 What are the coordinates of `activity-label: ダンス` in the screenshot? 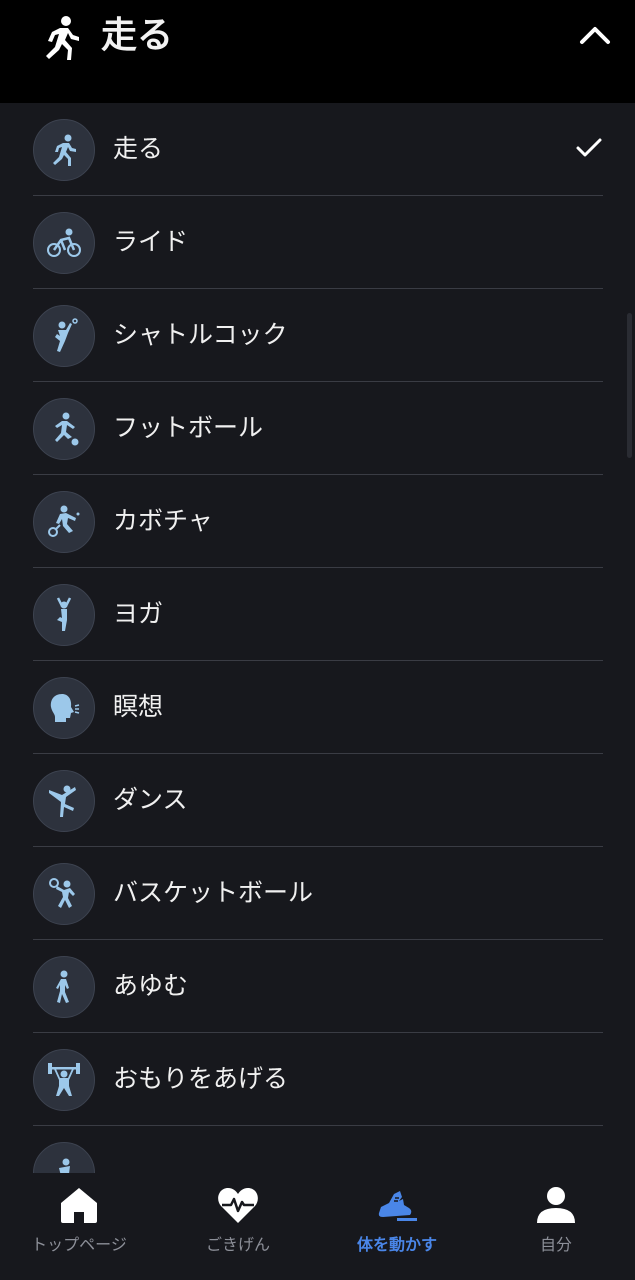 It's located at (150, 799).